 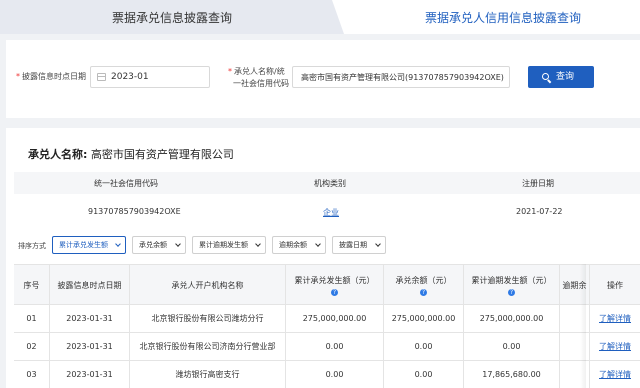 What do you see at coordinates (353, 245) in the screenshot?
I see `sort-option-label: 披露日期` at bounding box center [353, 245].